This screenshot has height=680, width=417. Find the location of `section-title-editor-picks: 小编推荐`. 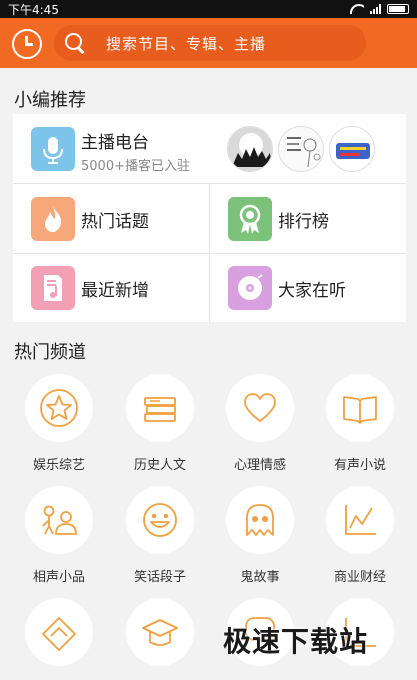

section-title-editor-picks: 小编推荐 is located at coordinates (50, 100).